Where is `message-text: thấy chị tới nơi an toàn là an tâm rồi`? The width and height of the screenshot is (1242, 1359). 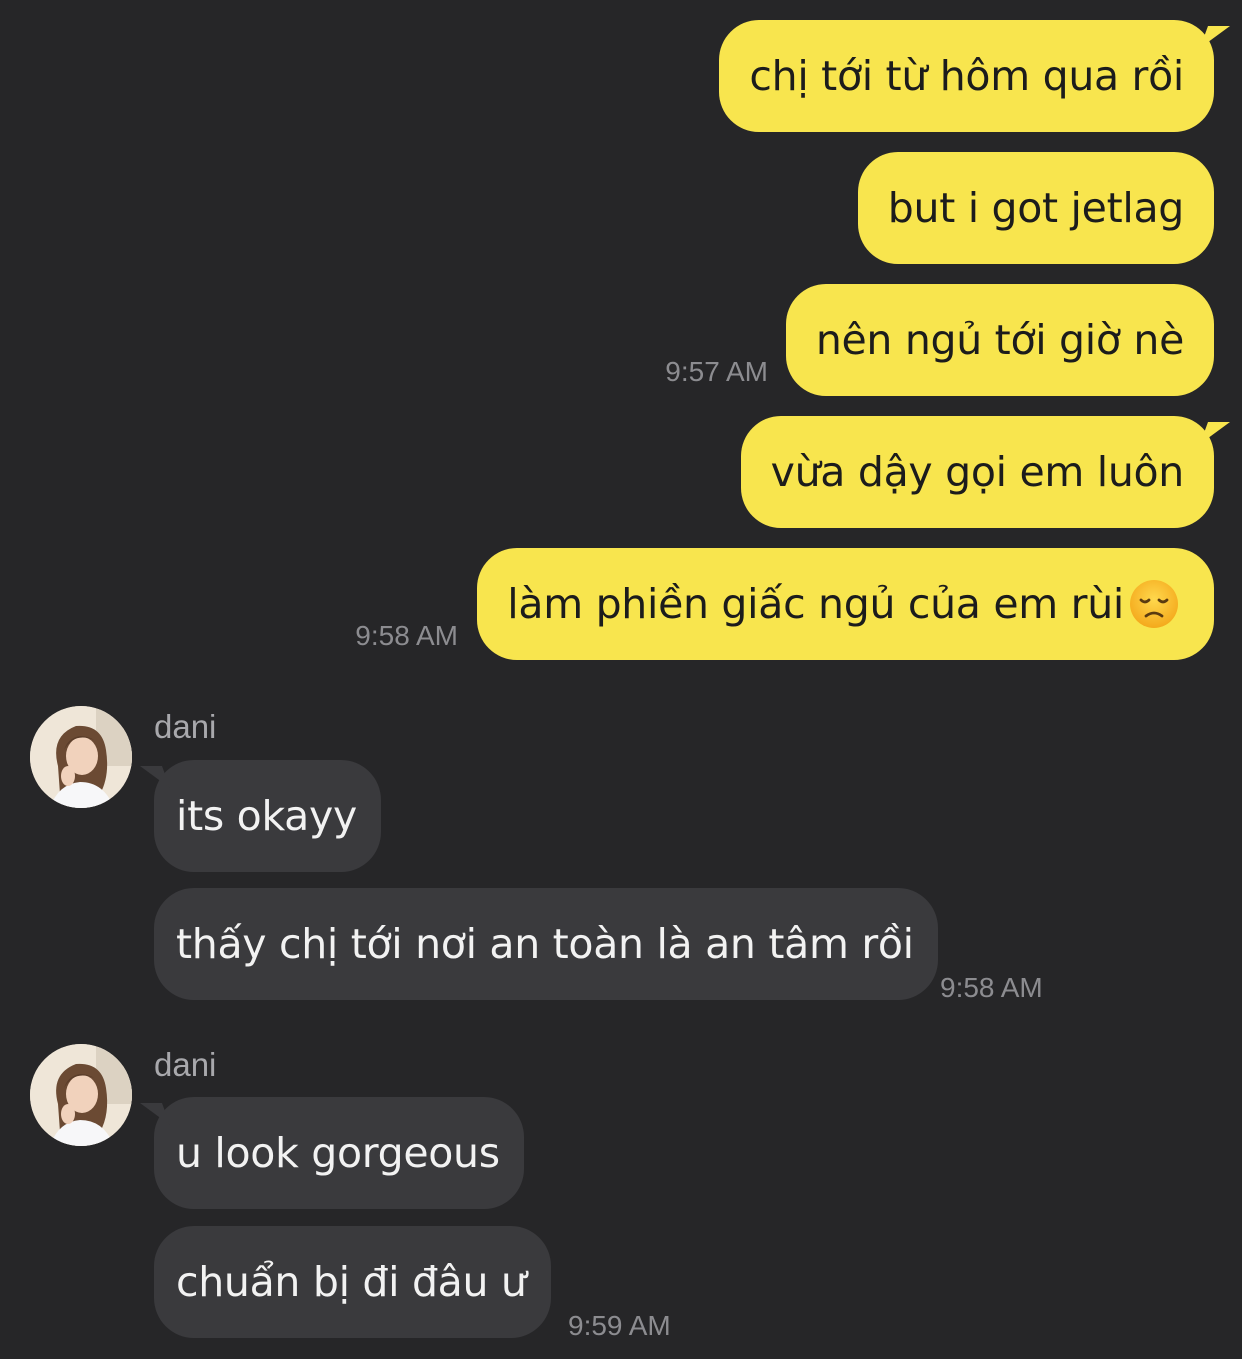
message-text: thấy chị tới nơi an toàn là an tâm rồi is located at coordinates (545, 944).